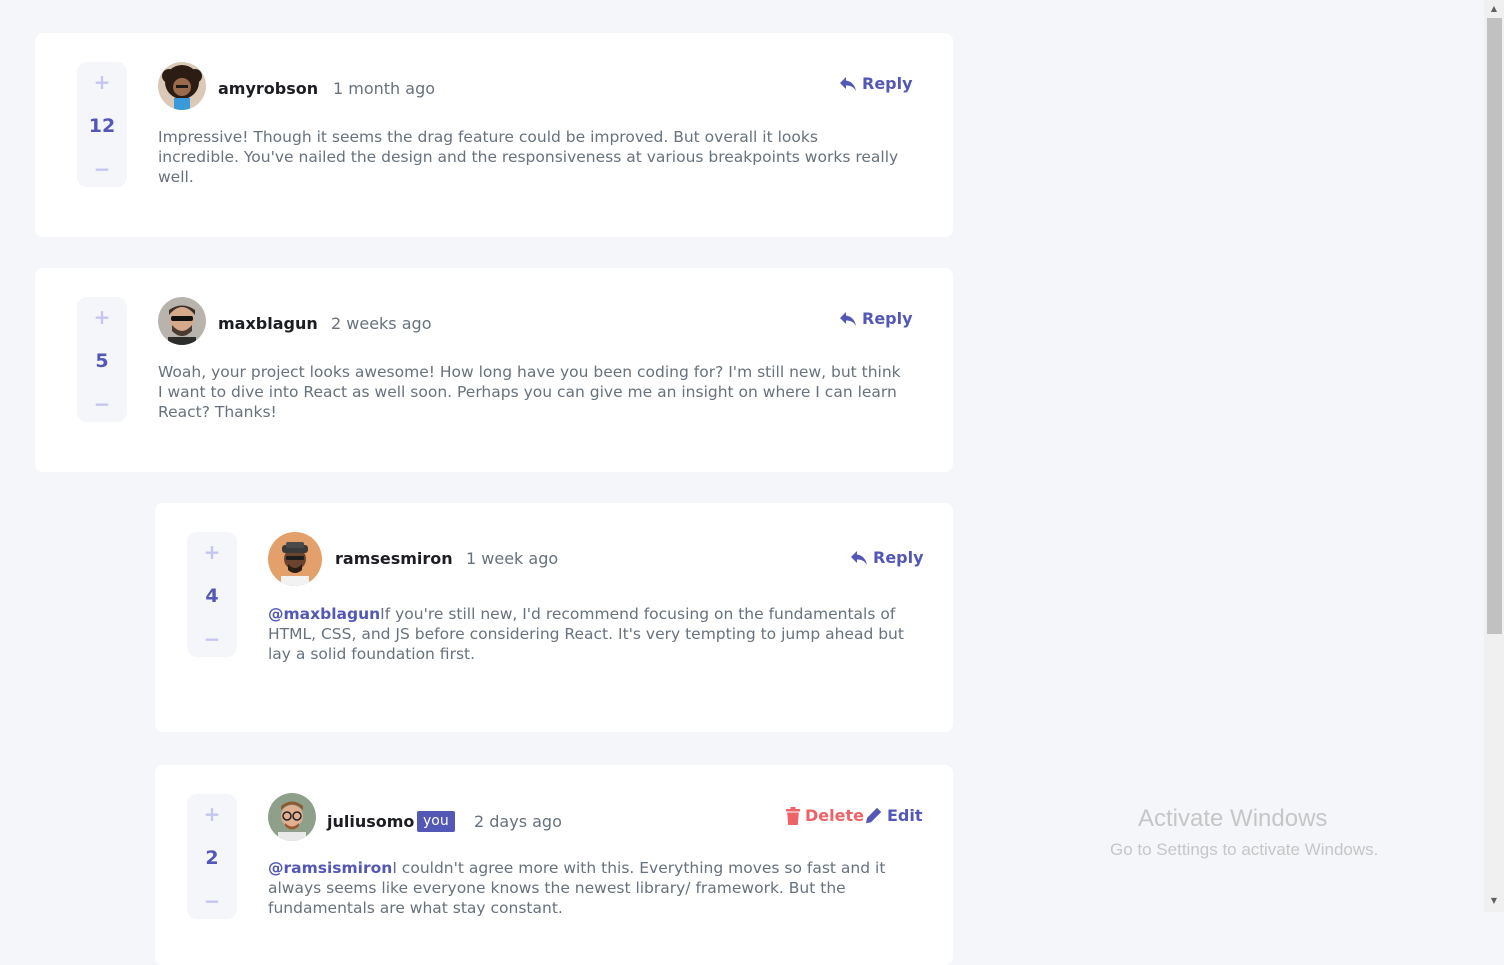 Image resolution: width=1504 pixels, height=965 pixels. Describe the element at coordinates (1494, 326) in the screenshot. I see `scroll-thumb` at that location.